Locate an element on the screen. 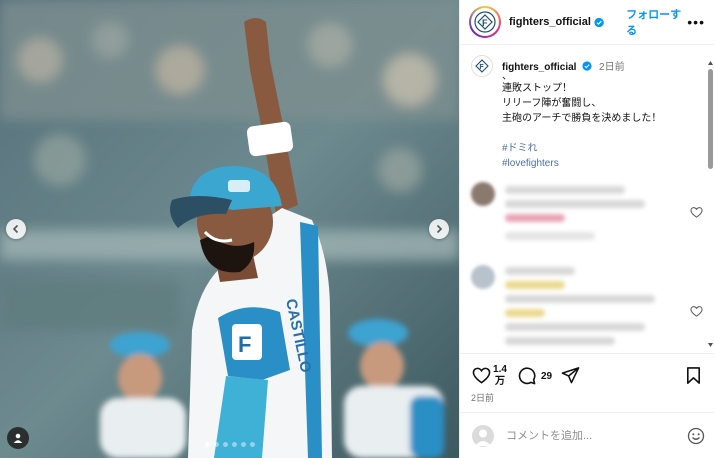 The width and height of the screenshot is (714, 458). like-count: 1.4 万 is located at coordinates (500, 376).